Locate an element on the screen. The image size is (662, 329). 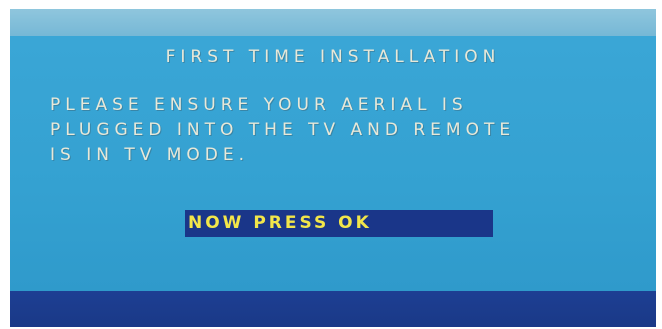
bottom-bar is located at coordinates (333, 309).